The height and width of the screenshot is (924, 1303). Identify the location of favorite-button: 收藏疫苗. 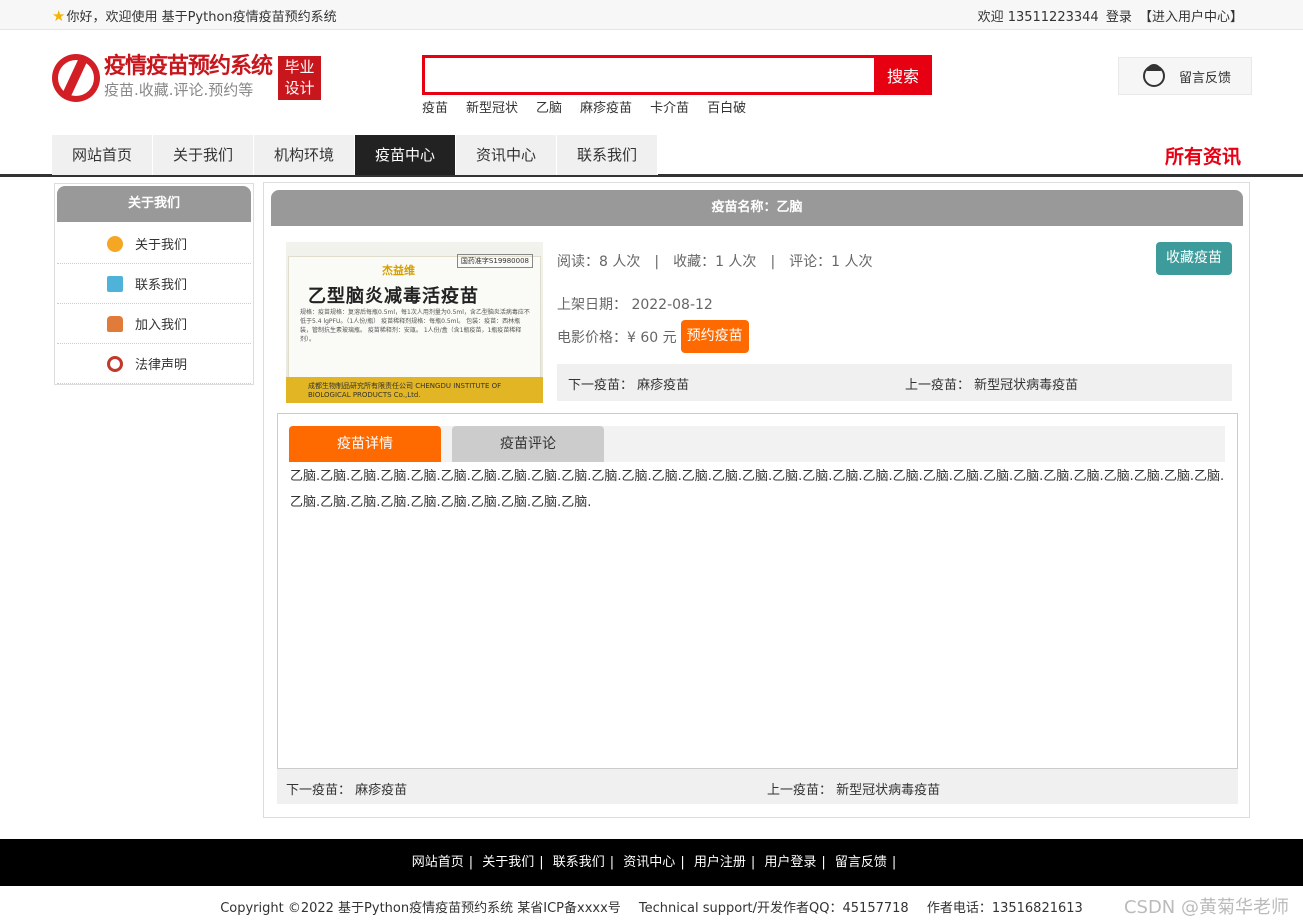
(1194, 258).